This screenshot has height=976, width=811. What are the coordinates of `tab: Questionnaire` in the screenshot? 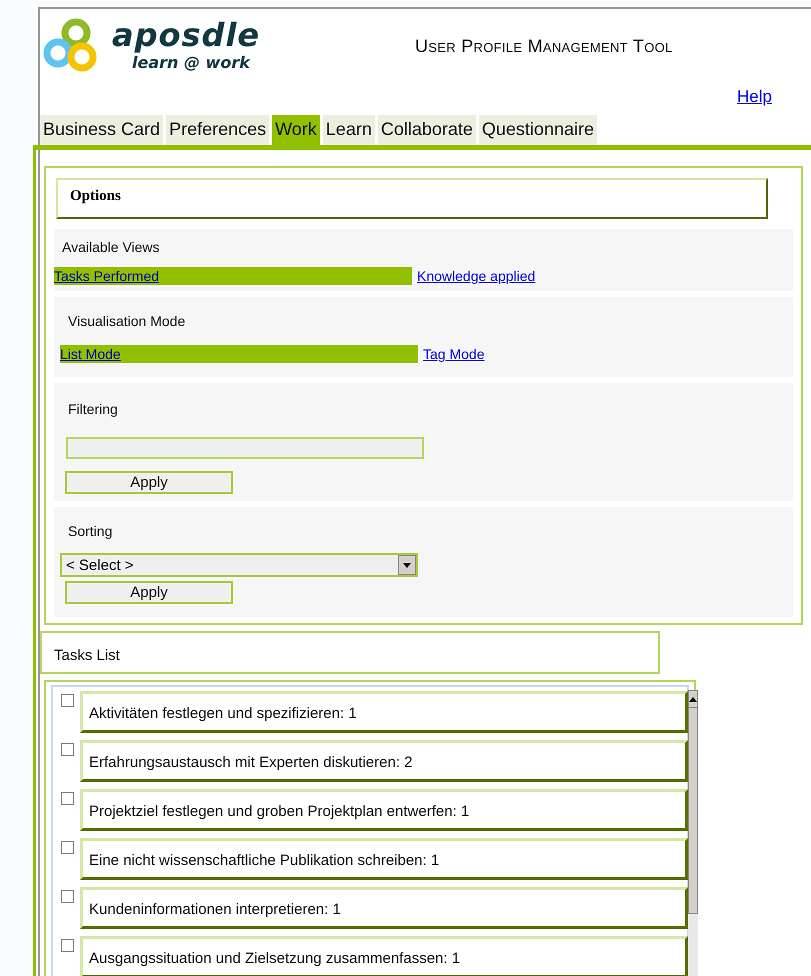 It's located at (537, 130).